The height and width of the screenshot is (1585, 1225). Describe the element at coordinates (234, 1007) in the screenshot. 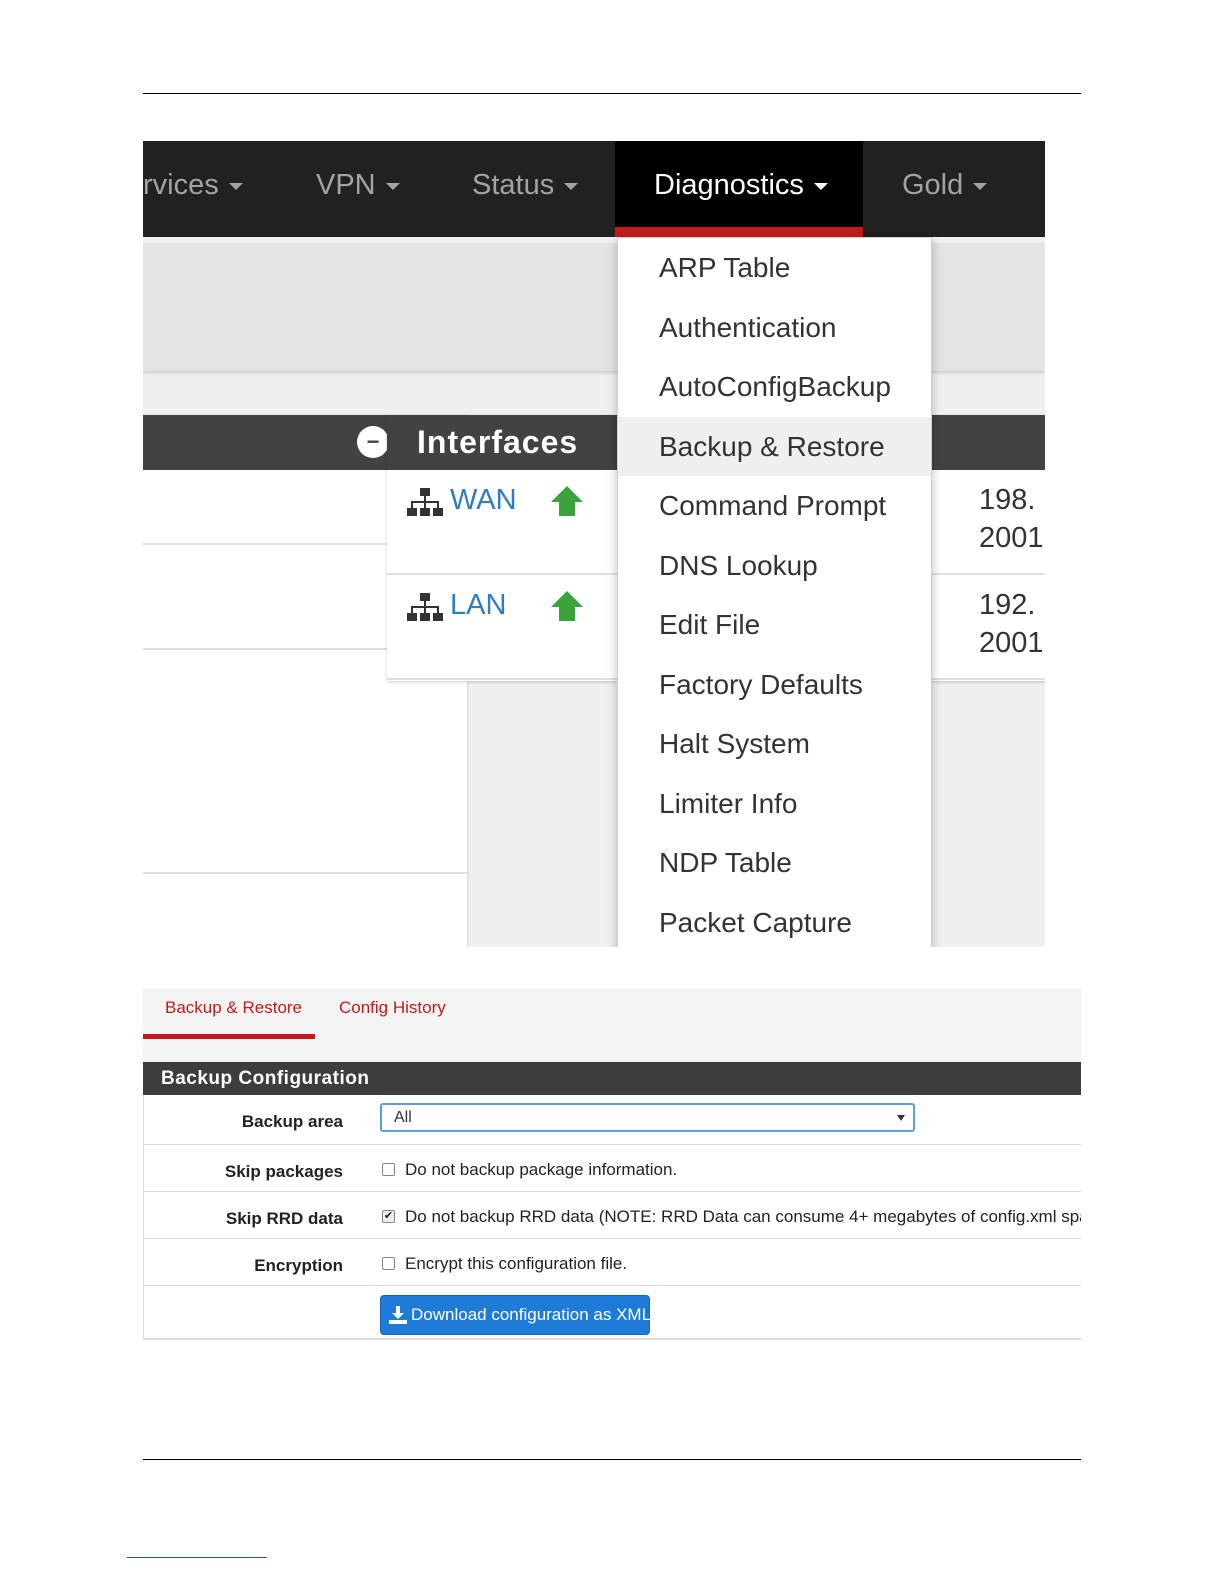

I see `tab-backup-restore-label: Backup & Restore` at that location.